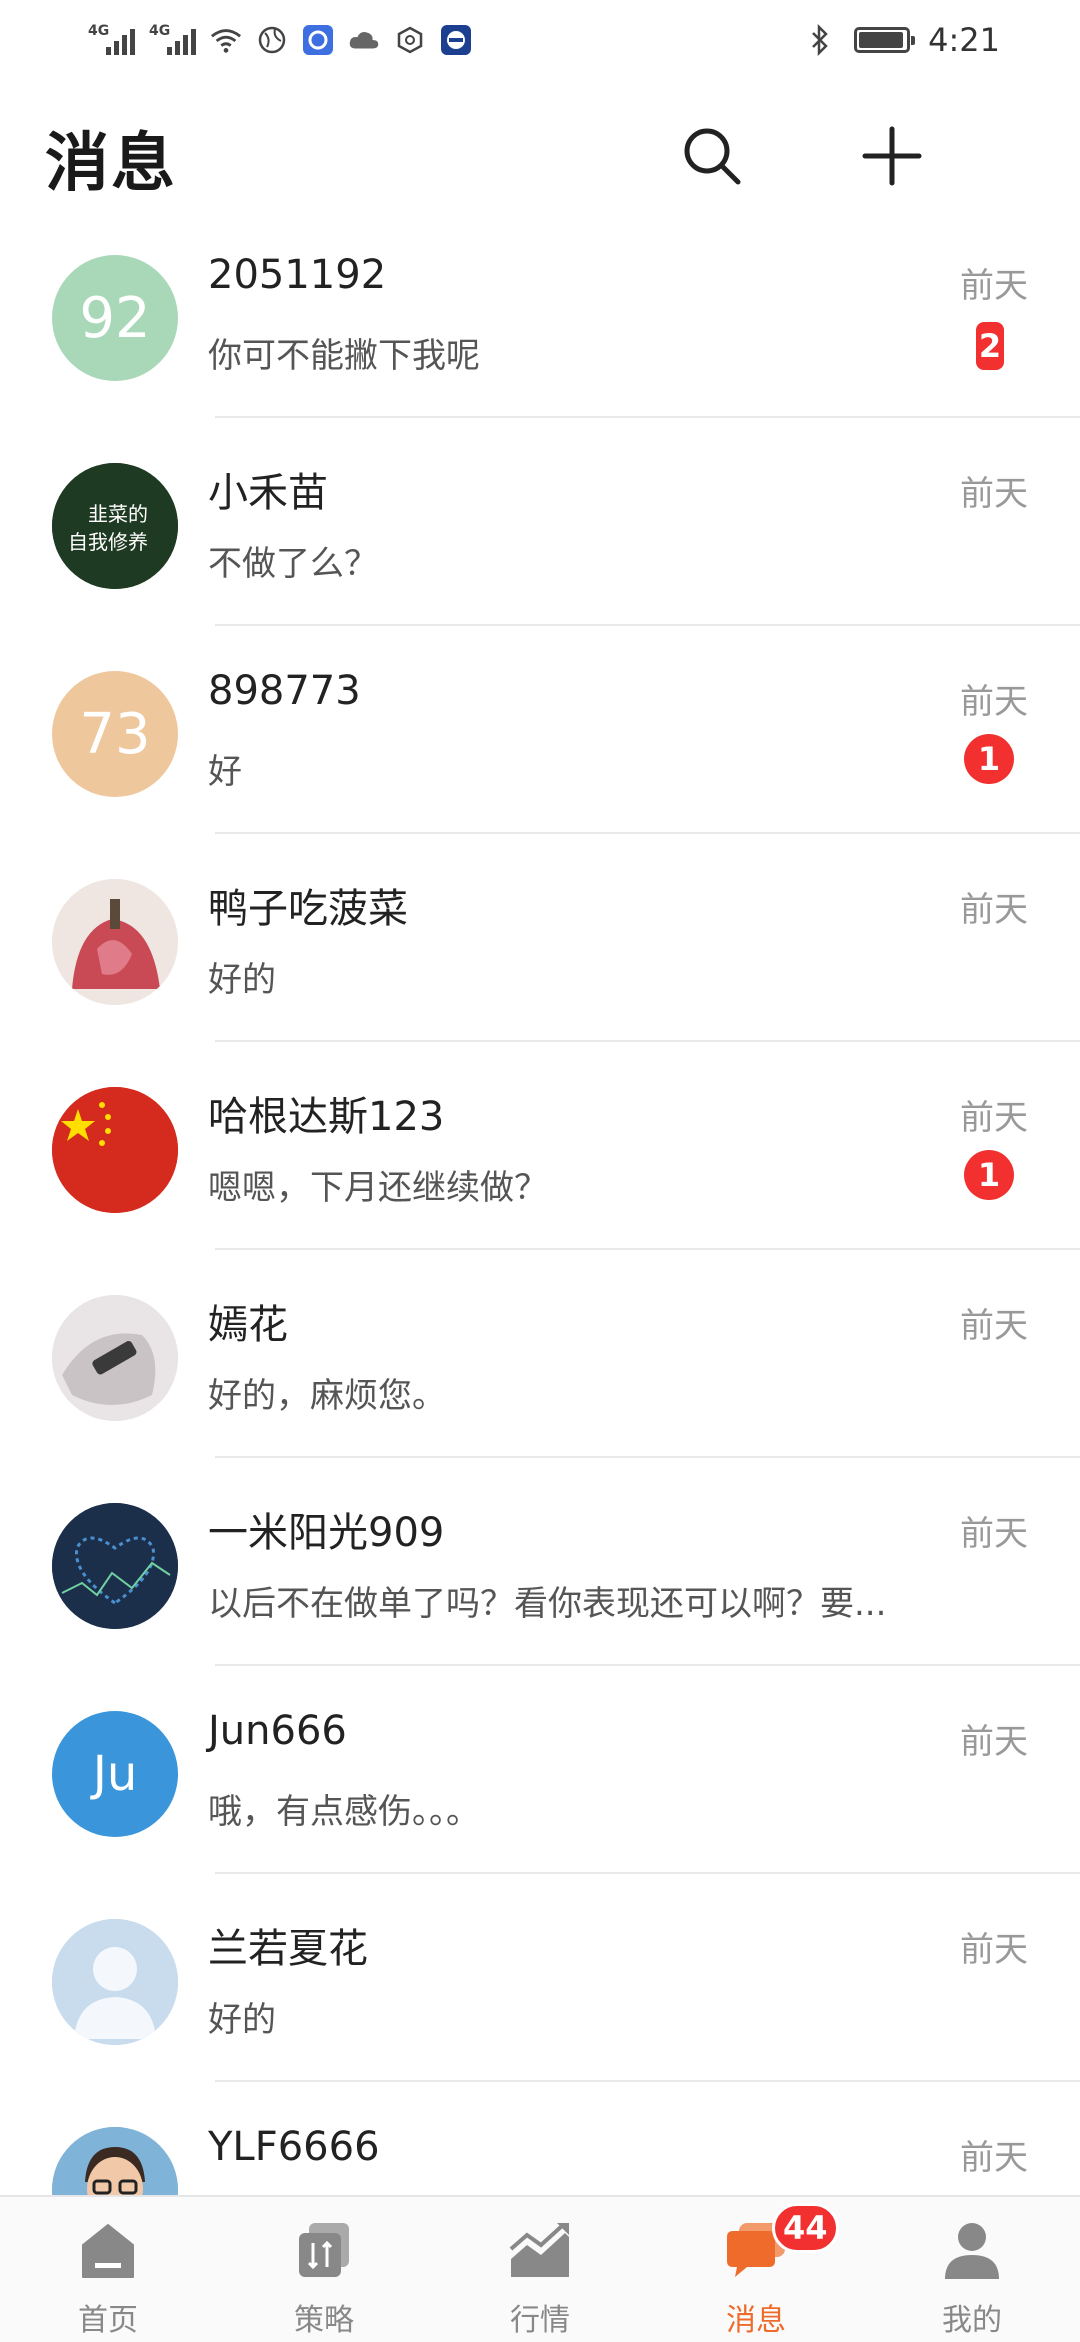 This screenshot has height=2342, width=1080. I want to click on globe-icon, so click(272, 40).